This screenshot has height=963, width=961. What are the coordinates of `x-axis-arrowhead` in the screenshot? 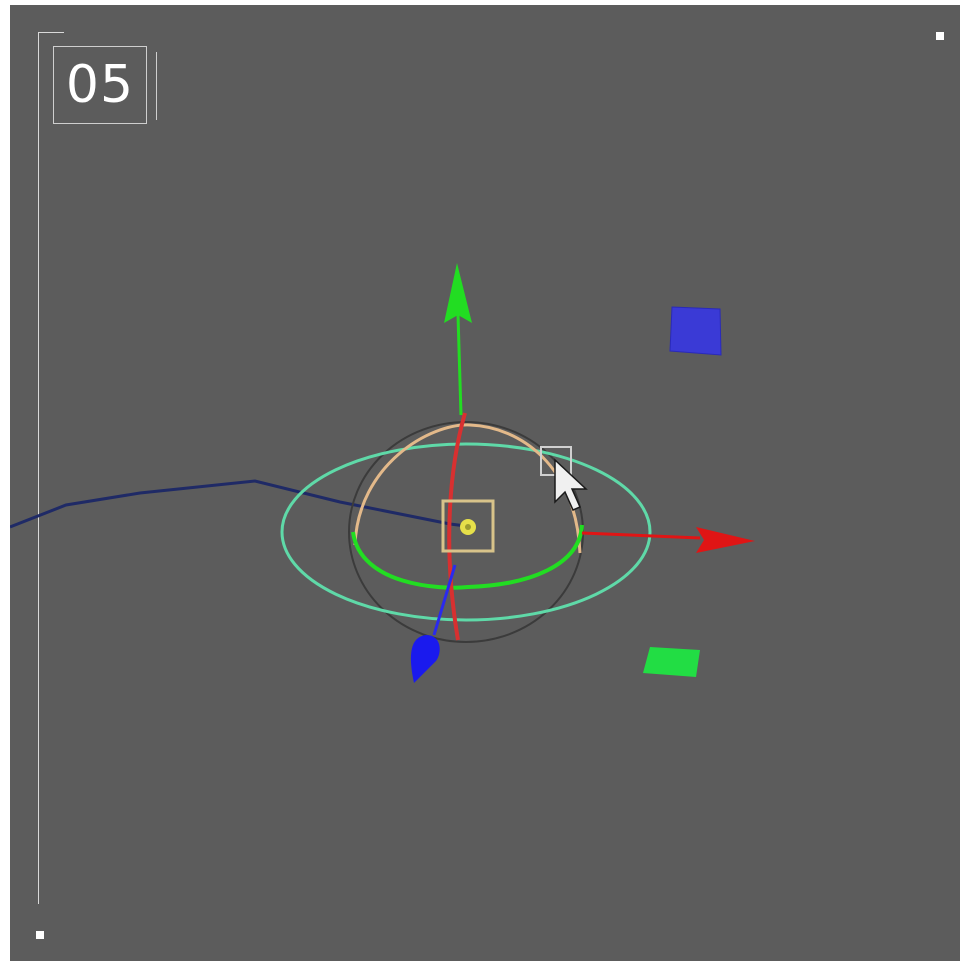 It's located at (725, 540).